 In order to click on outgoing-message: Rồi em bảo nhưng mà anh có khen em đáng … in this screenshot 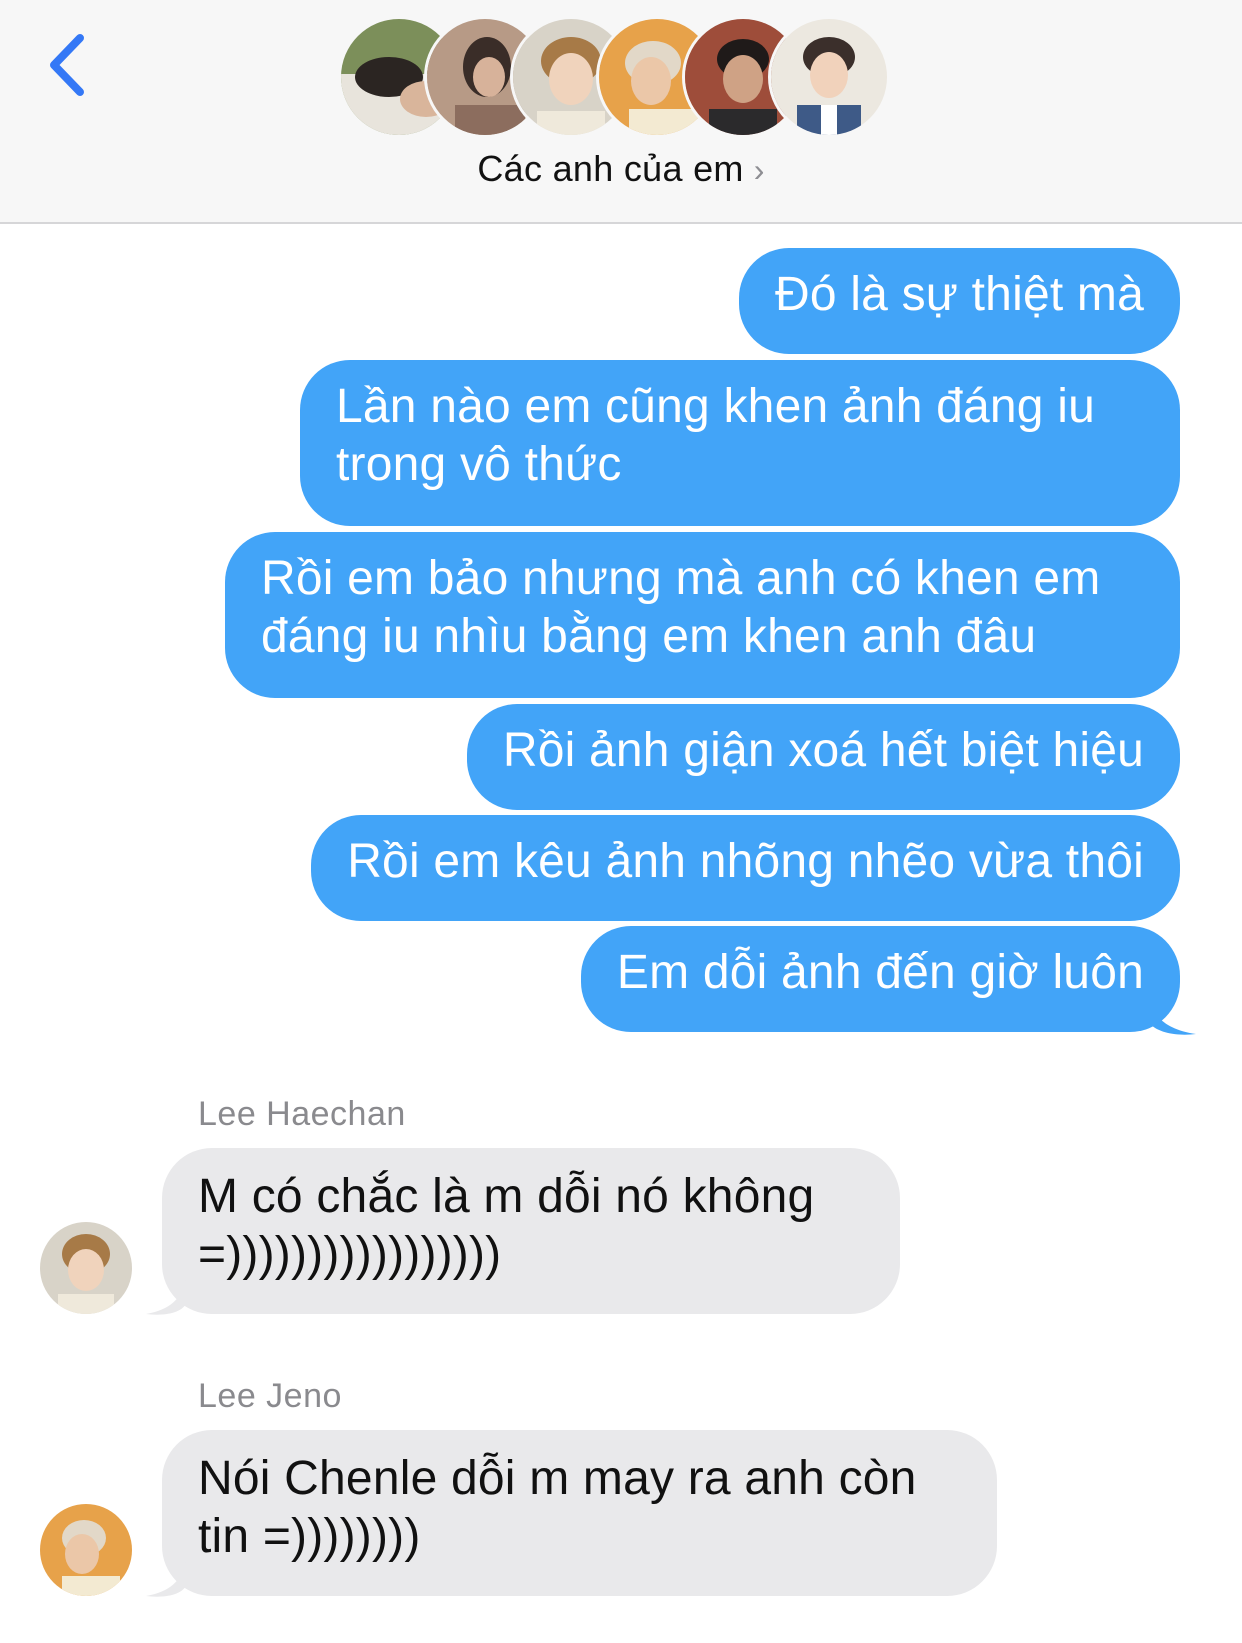, I will do `click(702, 615)`.